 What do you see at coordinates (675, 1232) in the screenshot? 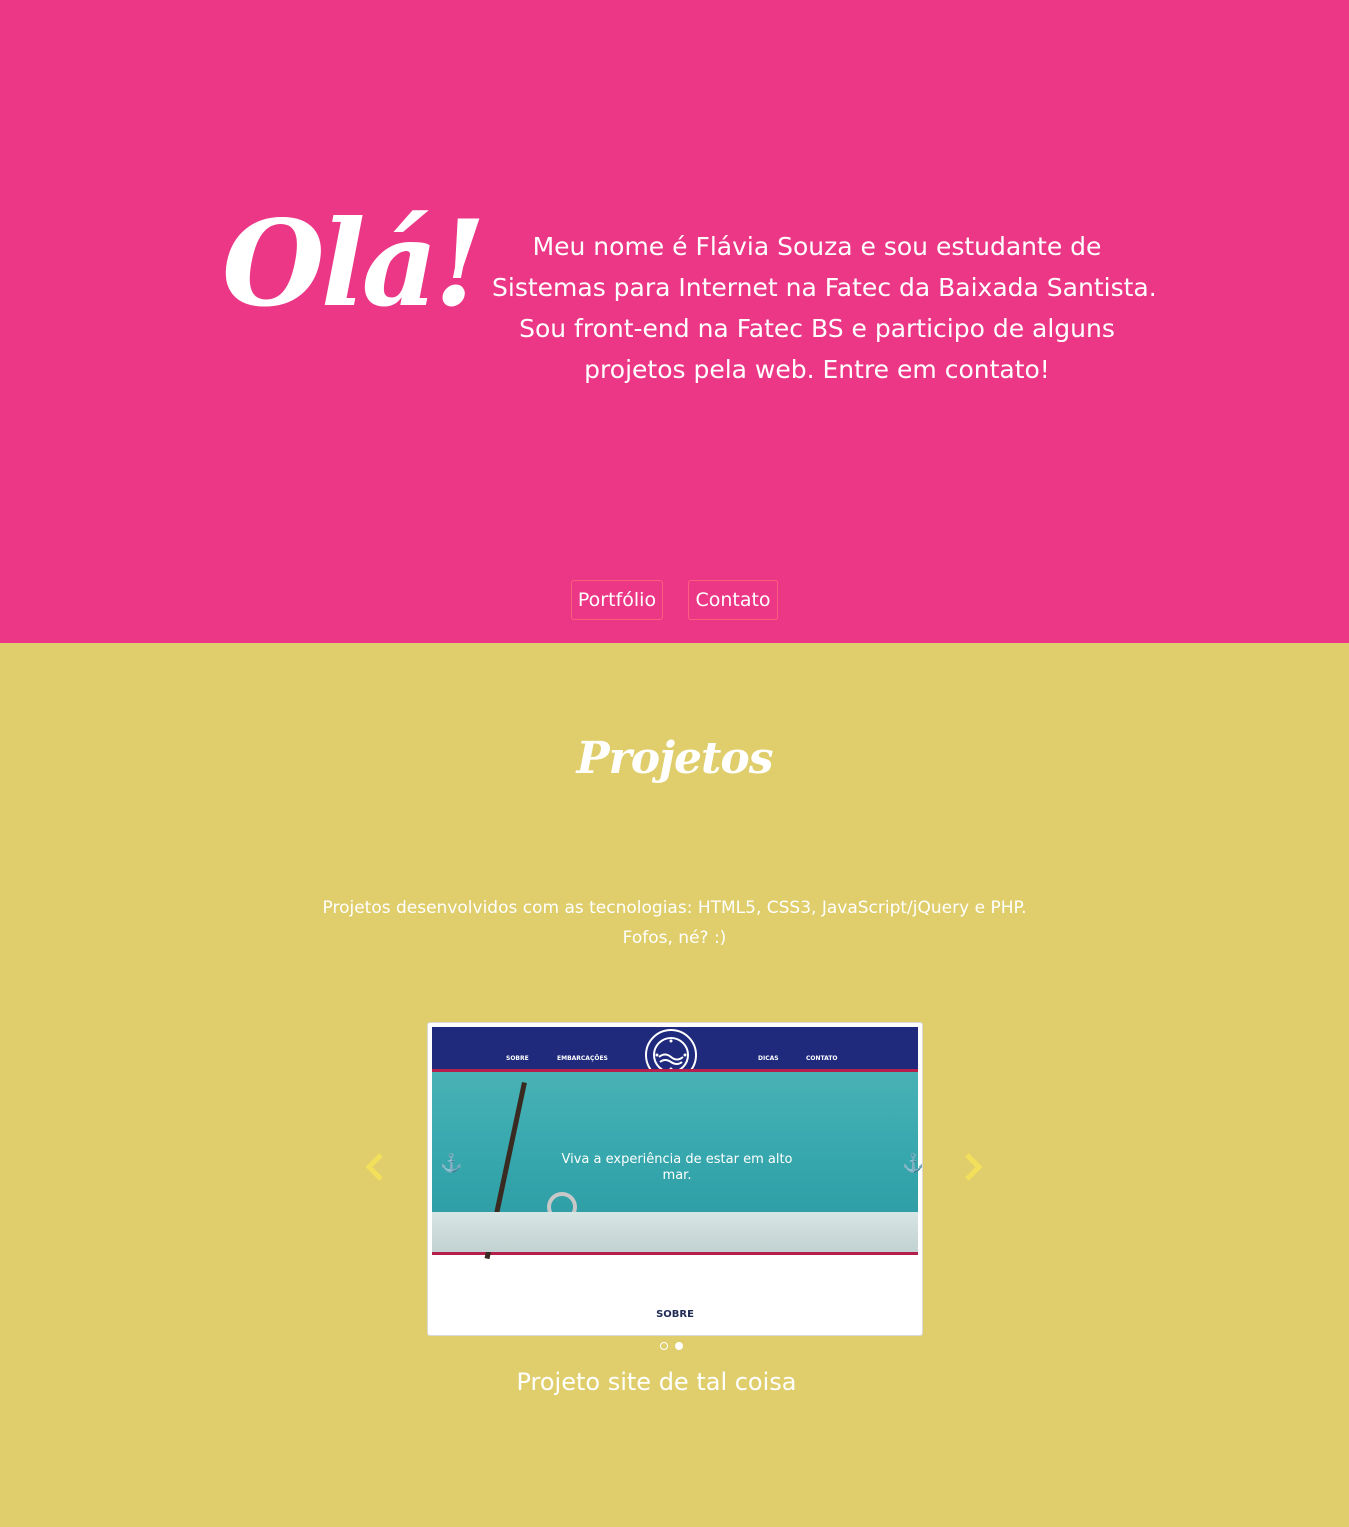
I see `boat-deck-graphic` at bounding box center [675, 1232].